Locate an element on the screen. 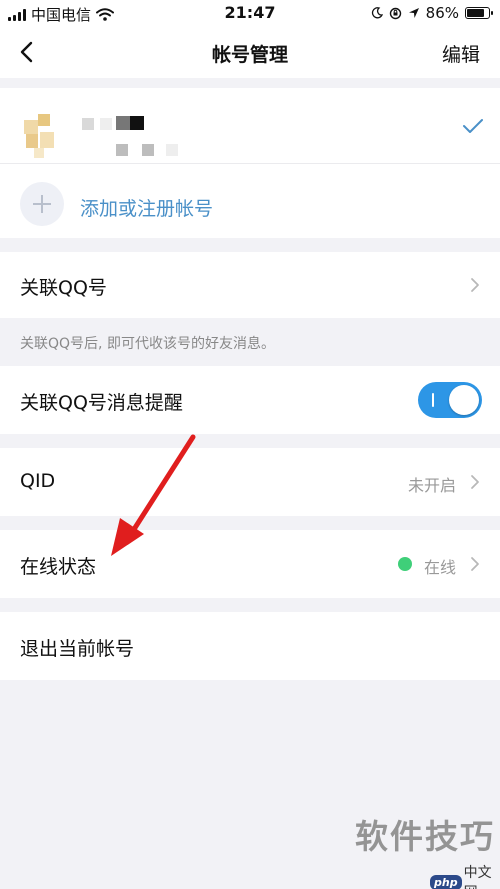 The height and width of the screenshot is (889, 500). battery-icon is located at coordinates (479, 13).